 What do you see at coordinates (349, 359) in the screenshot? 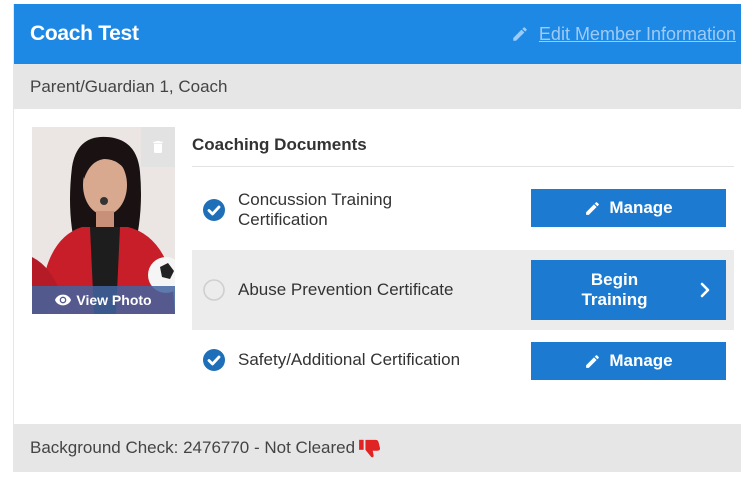
I see `document-label: Safety/Additional Certification` at bounding box center [349, 359].